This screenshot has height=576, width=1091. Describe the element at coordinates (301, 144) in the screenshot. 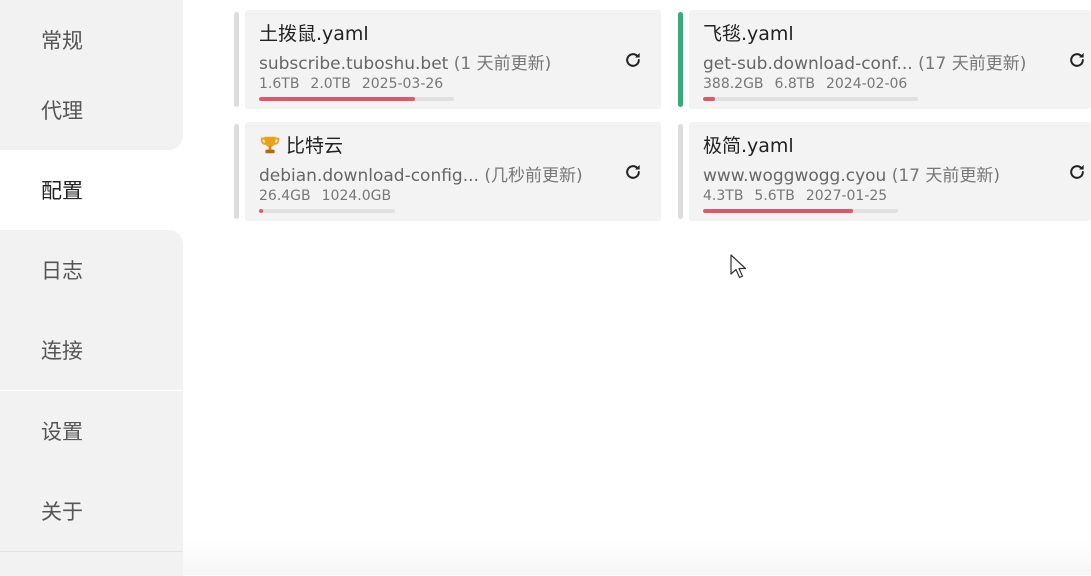

I see `profile-name: 比特云` at that location.